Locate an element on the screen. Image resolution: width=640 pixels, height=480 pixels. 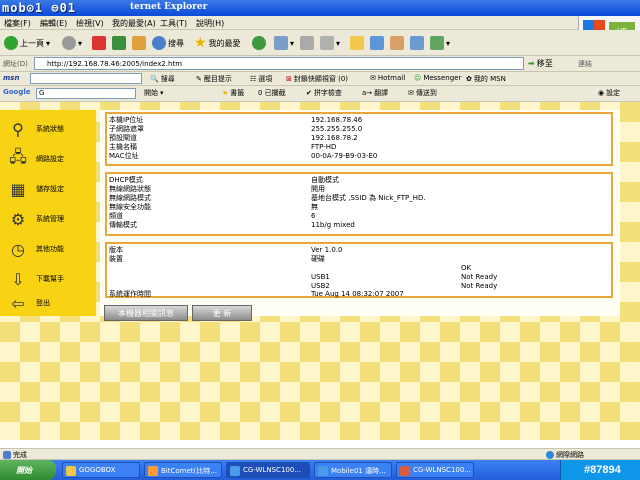
taskbar-item-gogobox: GOGOBOX is located at coordinates (101, 470).